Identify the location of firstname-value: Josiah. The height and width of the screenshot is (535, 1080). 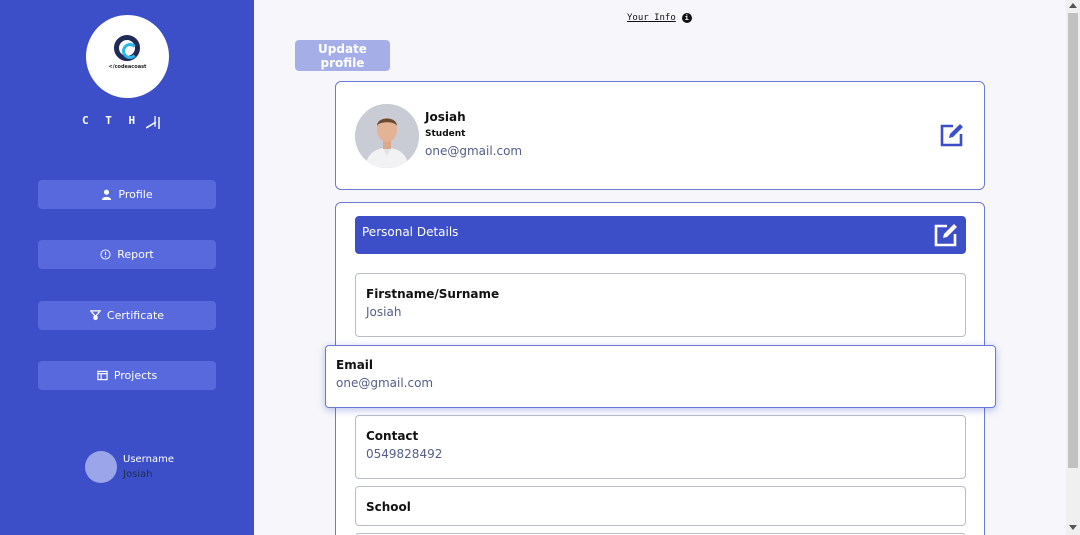
(384, 312).